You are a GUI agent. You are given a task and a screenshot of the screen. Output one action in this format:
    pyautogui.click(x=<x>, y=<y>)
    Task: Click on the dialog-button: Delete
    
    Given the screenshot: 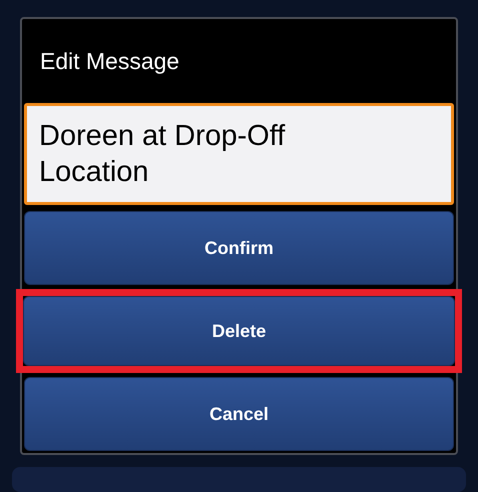 What is the action you would take?
    pyautogui.click(x=239, y=331)
    